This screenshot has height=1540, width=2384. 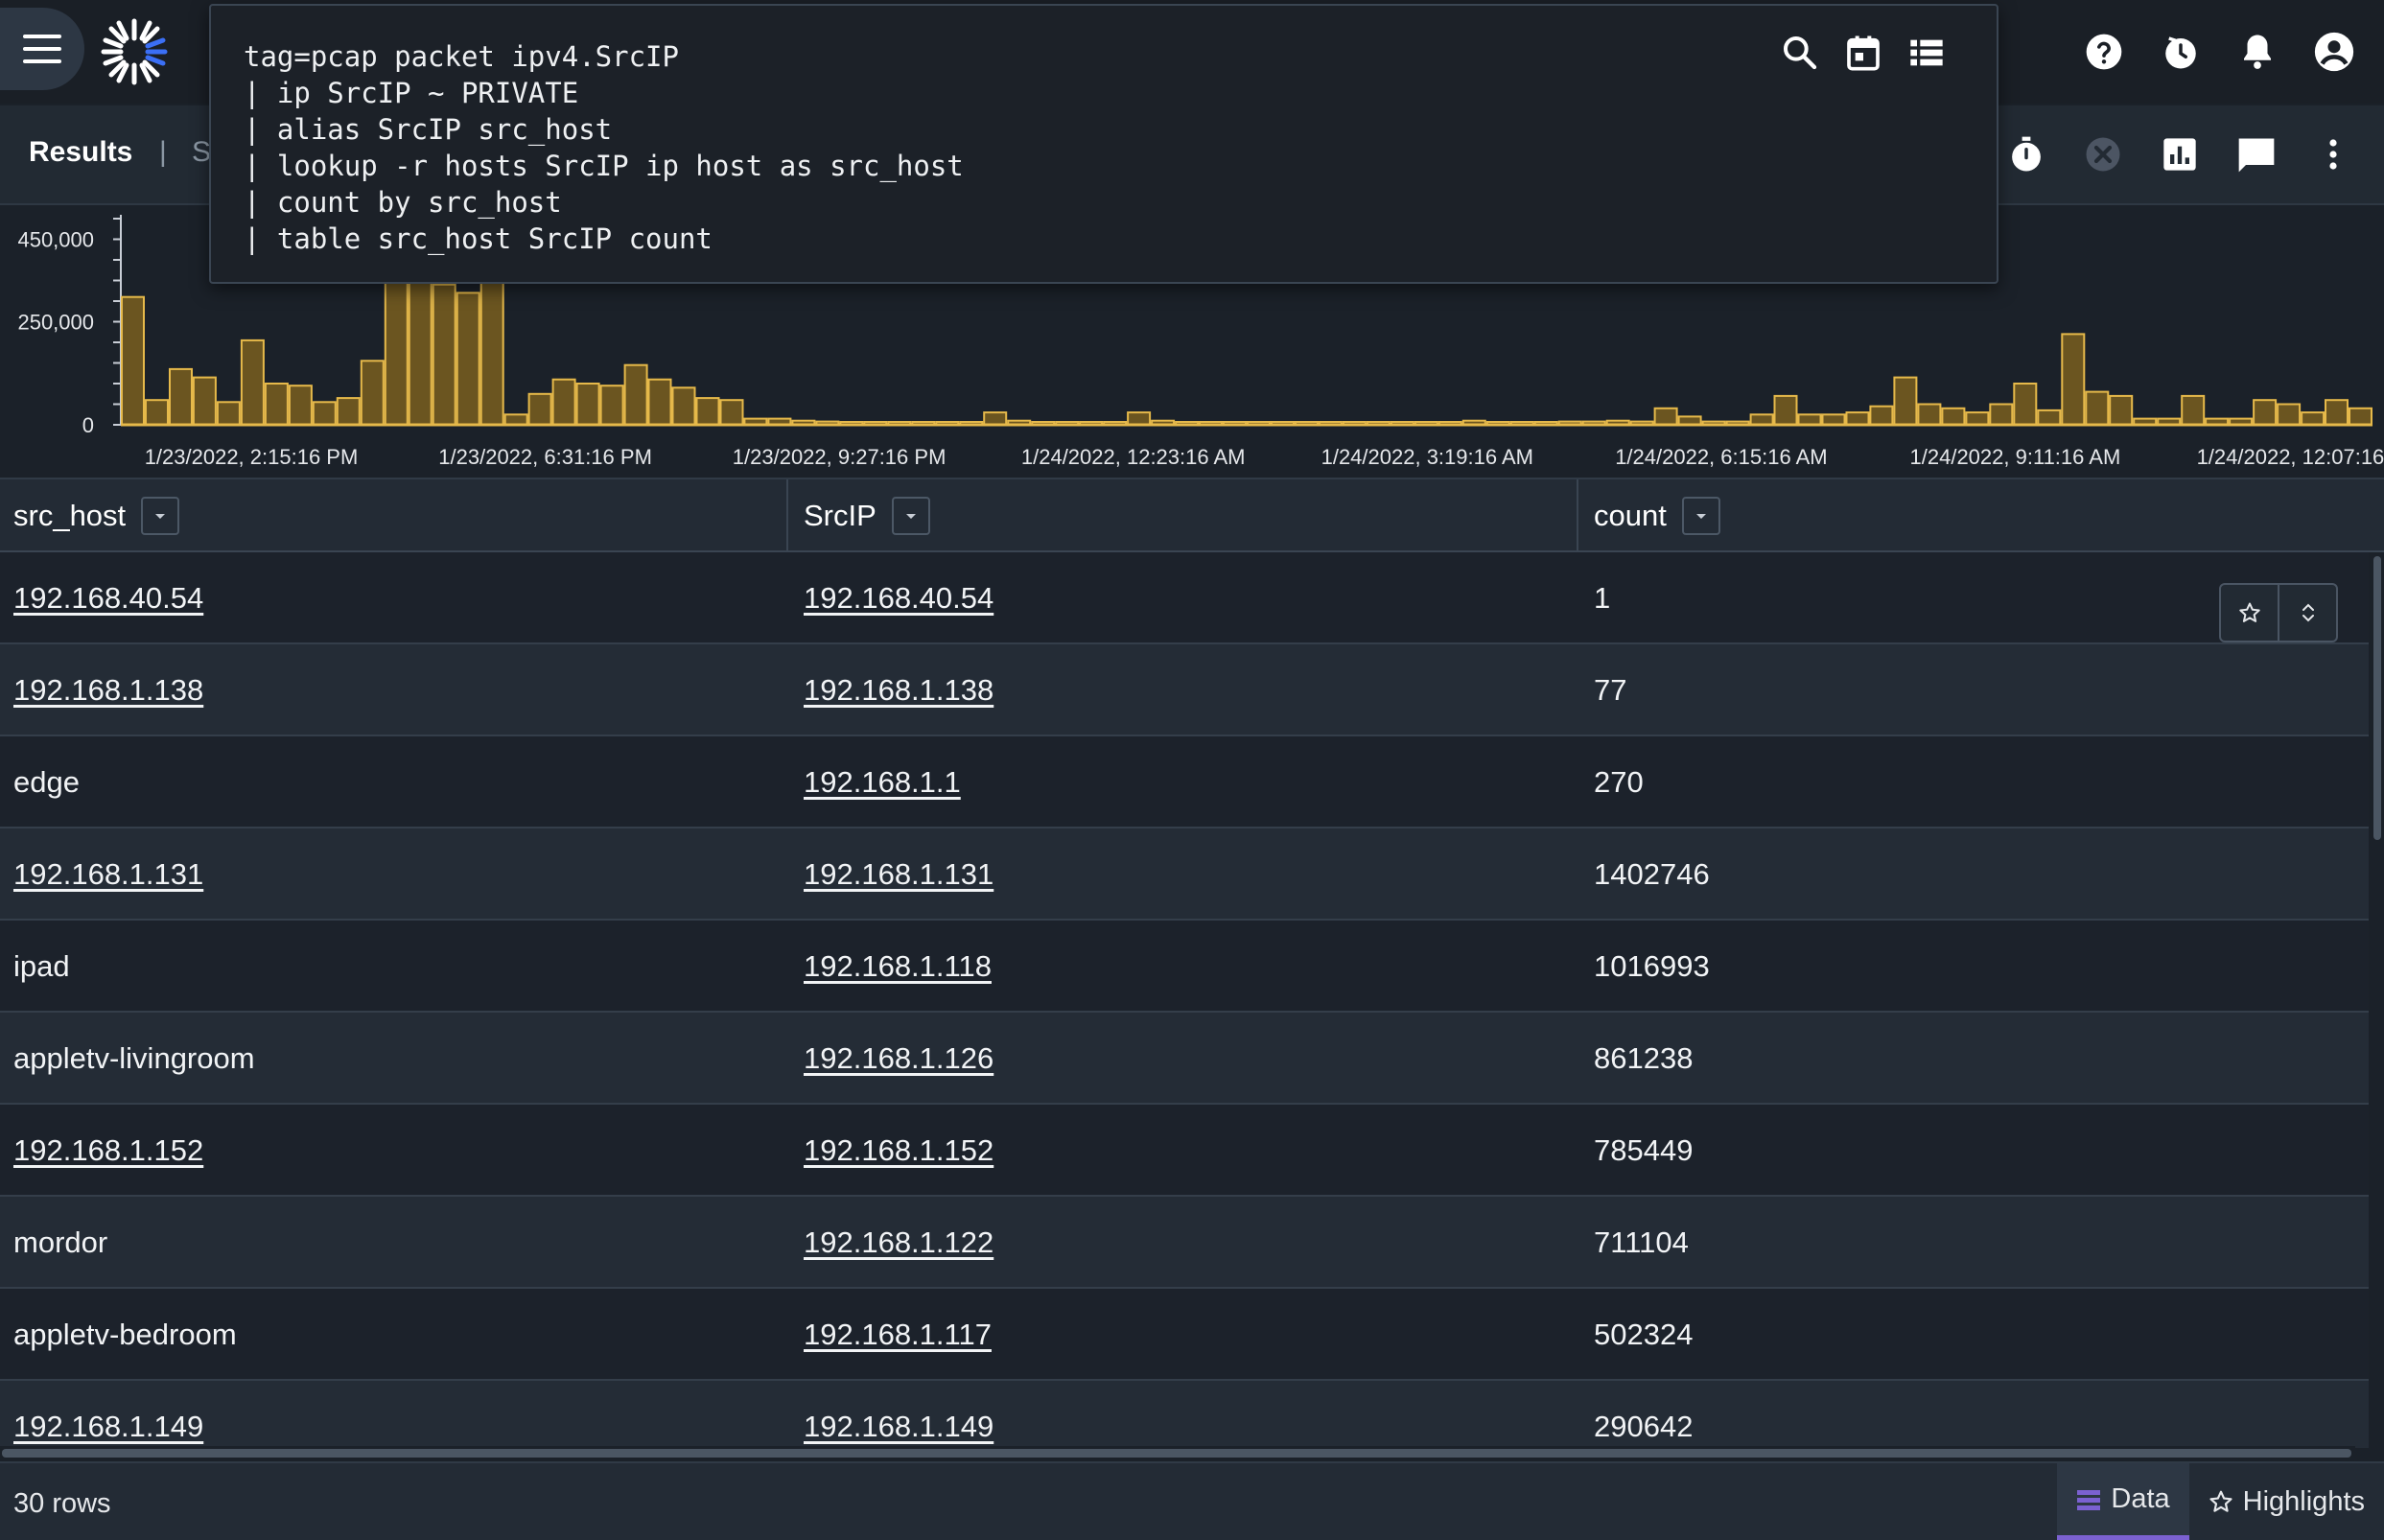 I want to click on query-line: tag=pcap packet ipv4.SrcIP, so click(x=604, y=56).